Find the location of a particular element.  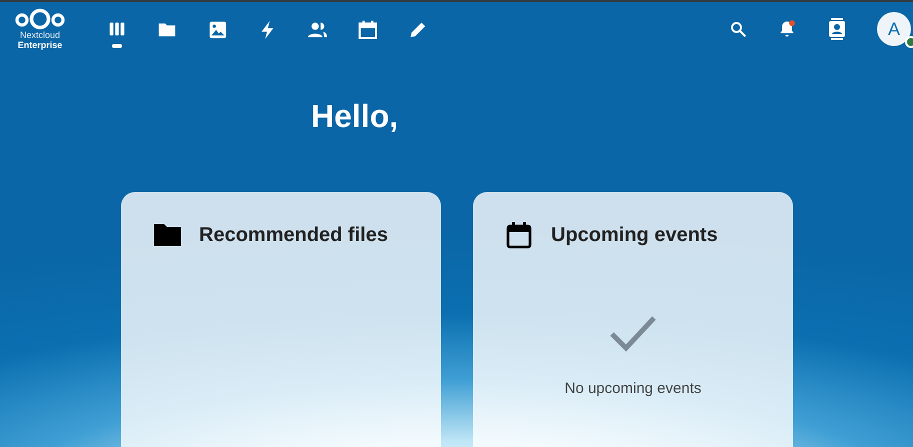

empty-message: No upcoming events is located at coordinates (633, 389).